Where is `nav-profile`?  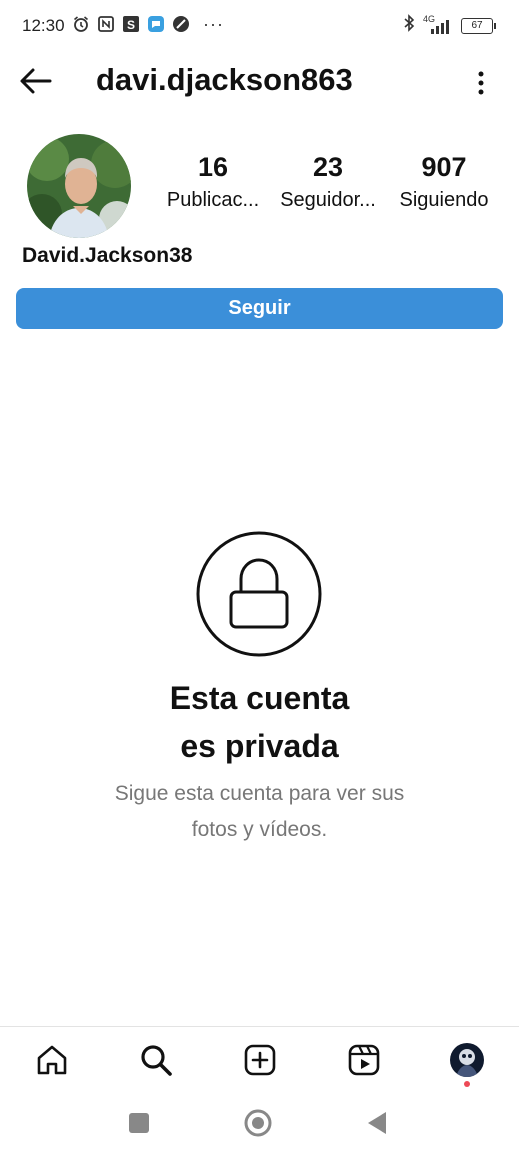 nav-profile is located at coordinates (467, 1060).